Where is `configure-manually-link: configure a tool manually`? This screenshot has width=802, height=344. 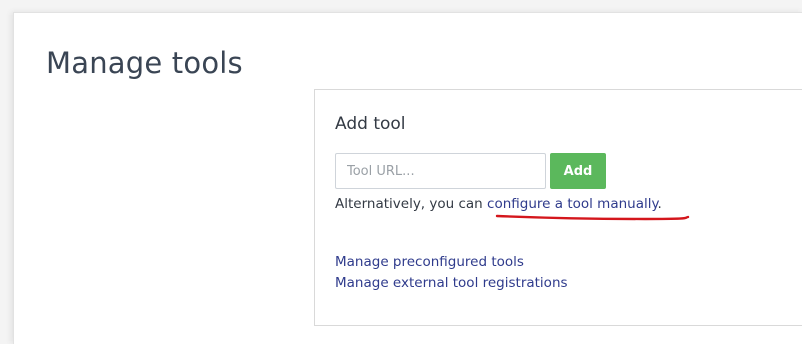
configure-manually-link: configure a tool manually is located at coordinates (572, 204).